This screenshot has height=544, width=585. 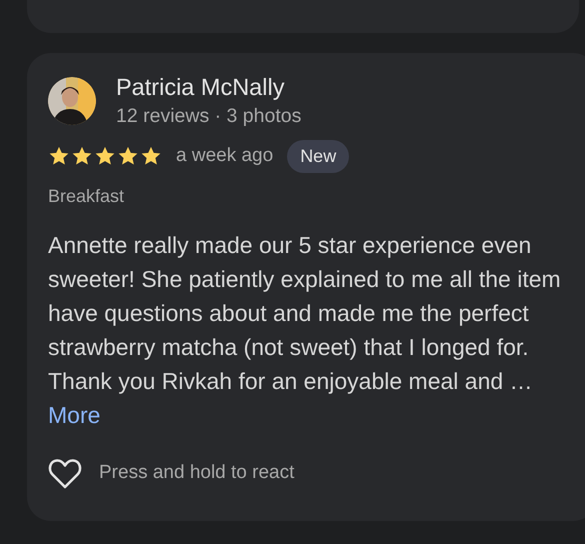 I want to click on reviewer-name: Patricia McNally, so click(x=209, y=87).